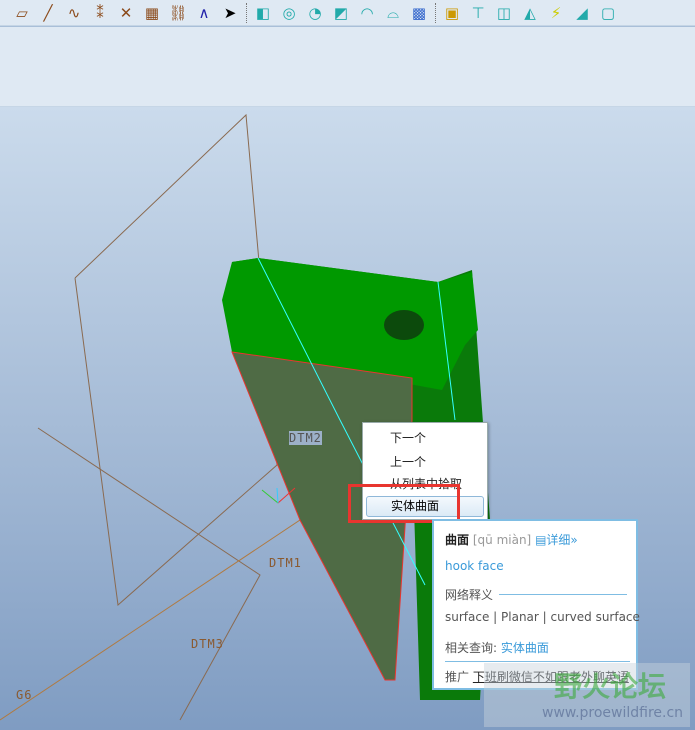  What do you see at coordinates (457, 540) in the screenshot?
I see `dict-word: 曲面` at bounding box center [457, 540].